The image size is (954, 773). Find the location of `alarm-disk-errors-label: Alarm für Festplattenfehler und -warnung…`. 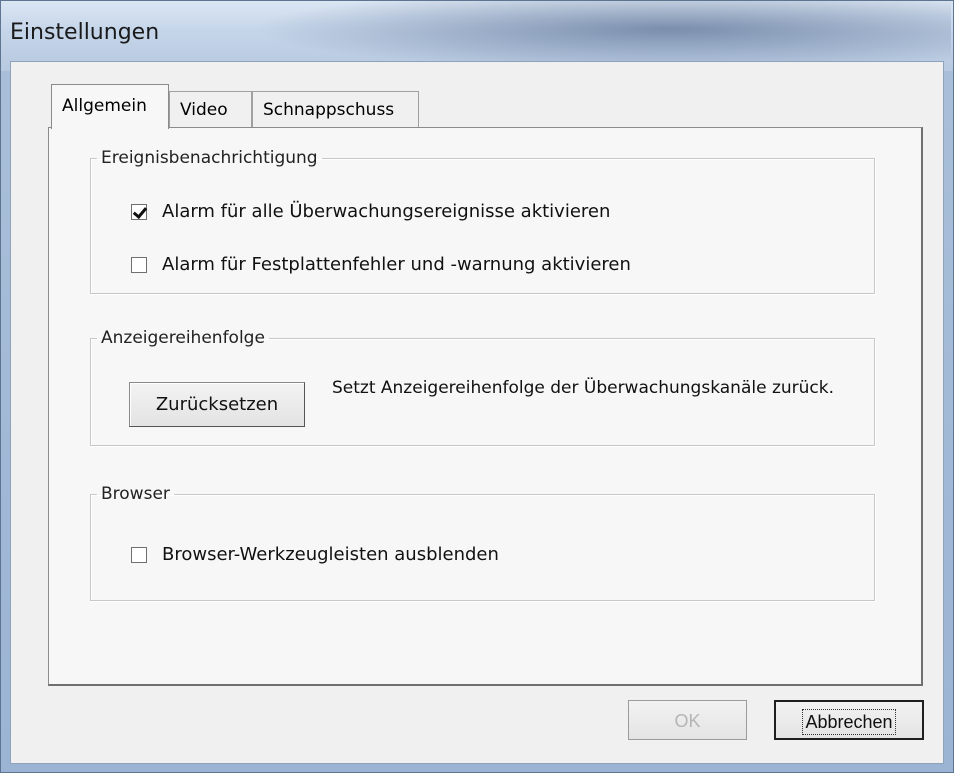

alarm-disk-errors-label: Alarm für Festplattenfehler und -warnung… is located at coordinates (396, 264).